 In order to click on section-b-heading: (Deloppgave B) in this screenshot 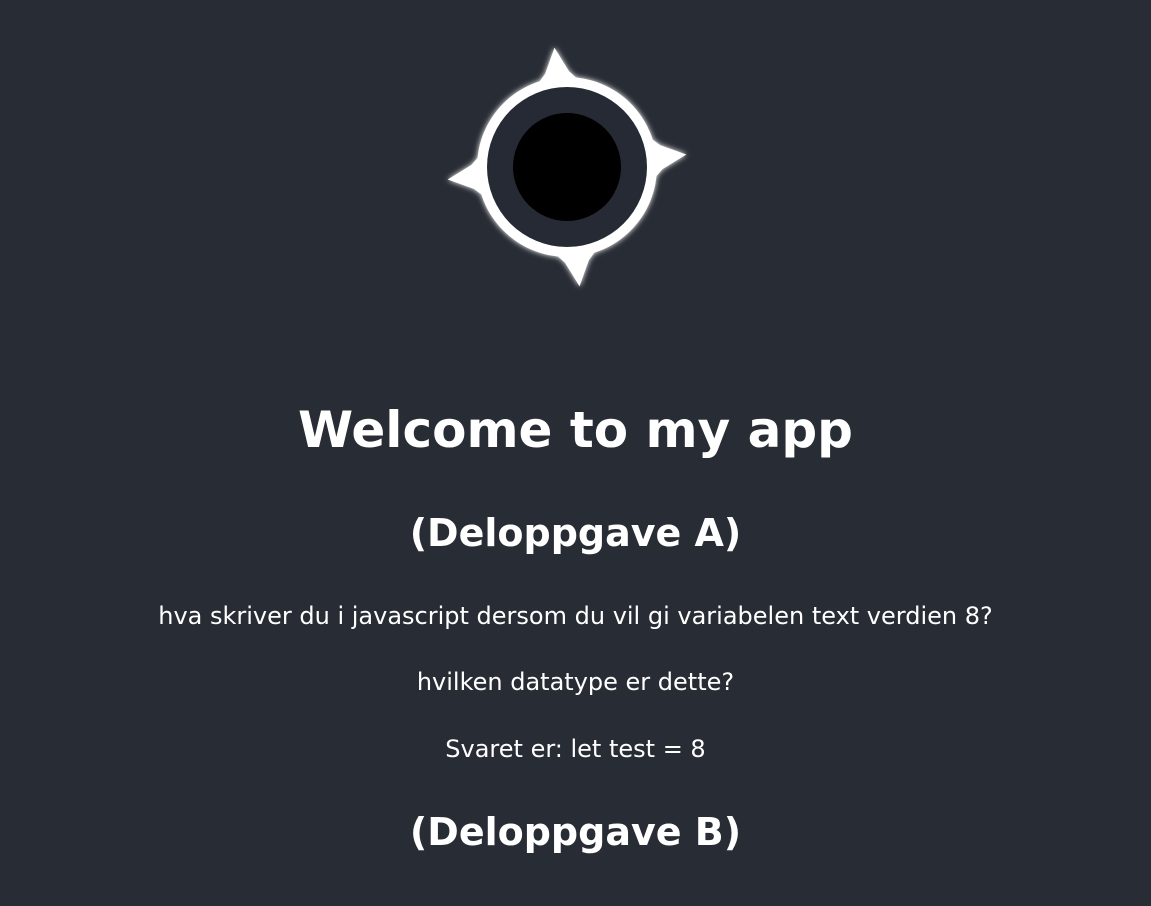, I will do `click(575, 832)`.